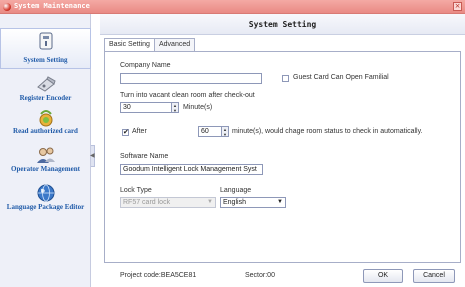 This screenshot has height=287, width=465. What do you see at coordinates (7, 7) in the screenshot?
I see `app-icon` at bounding box center [7, 7].